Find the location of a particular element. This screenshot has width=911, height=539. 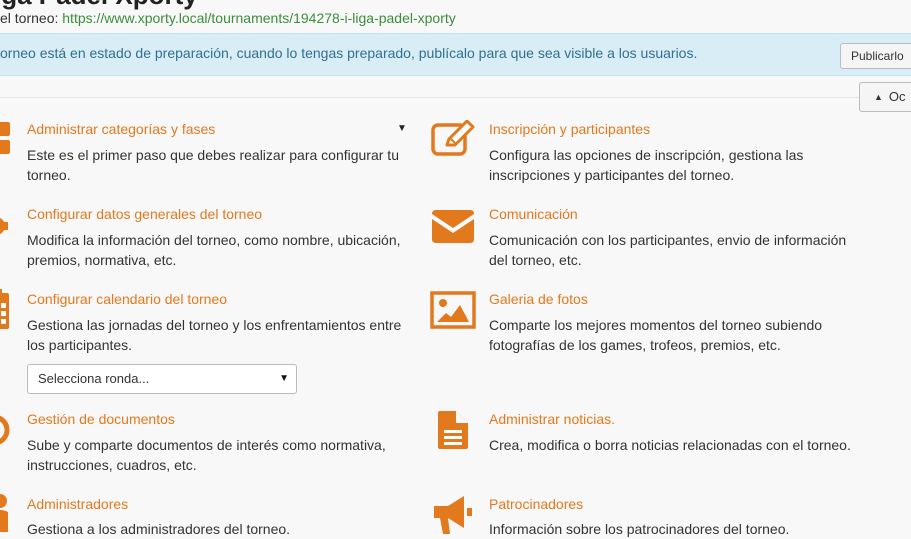

calendar-icon is located at coordinates (4, 309).